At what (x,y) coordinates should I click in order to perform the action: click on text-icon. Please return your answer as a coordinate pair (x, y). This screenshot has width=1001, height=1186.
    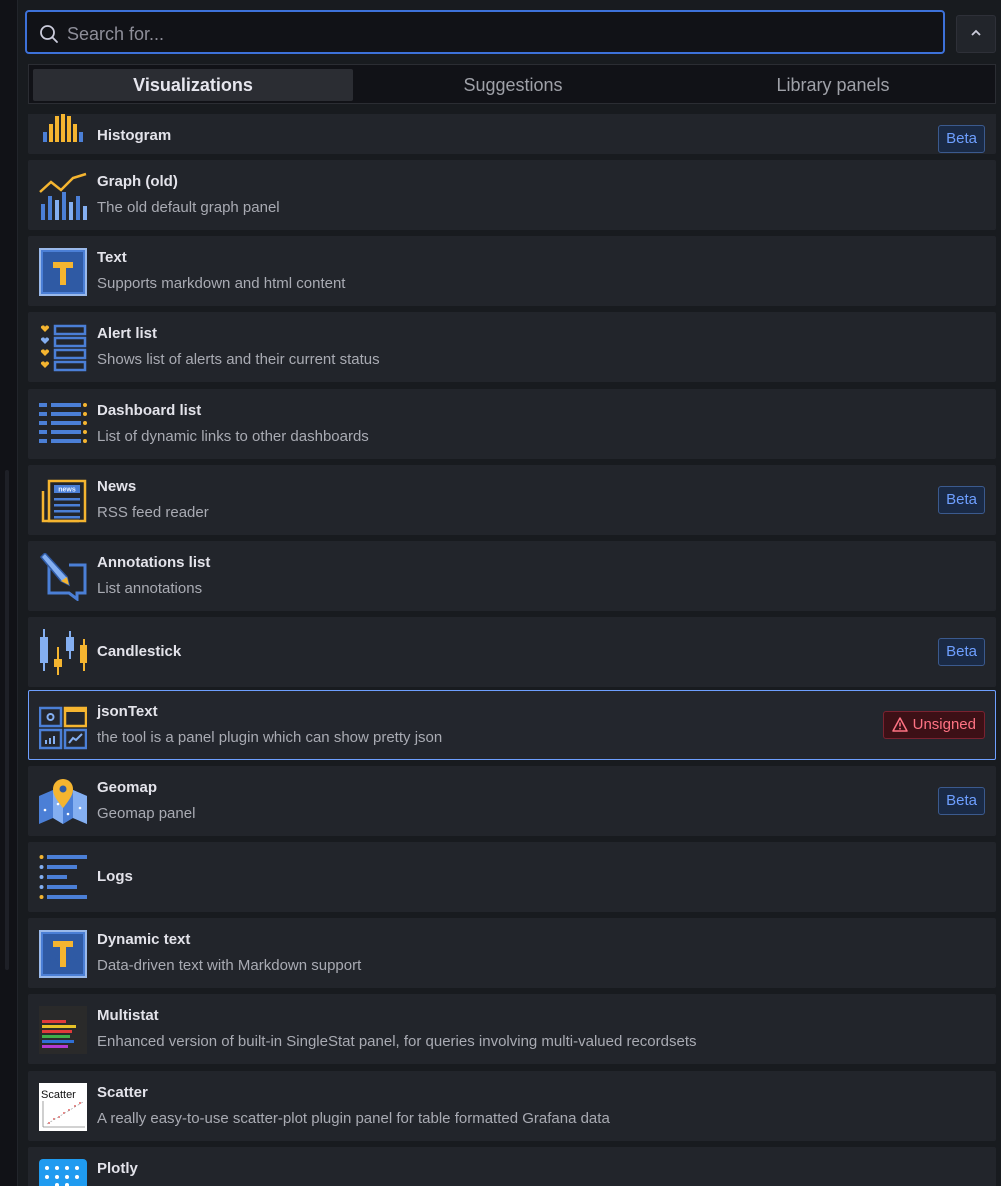
    Looking at the image, I should click on (63, 272).